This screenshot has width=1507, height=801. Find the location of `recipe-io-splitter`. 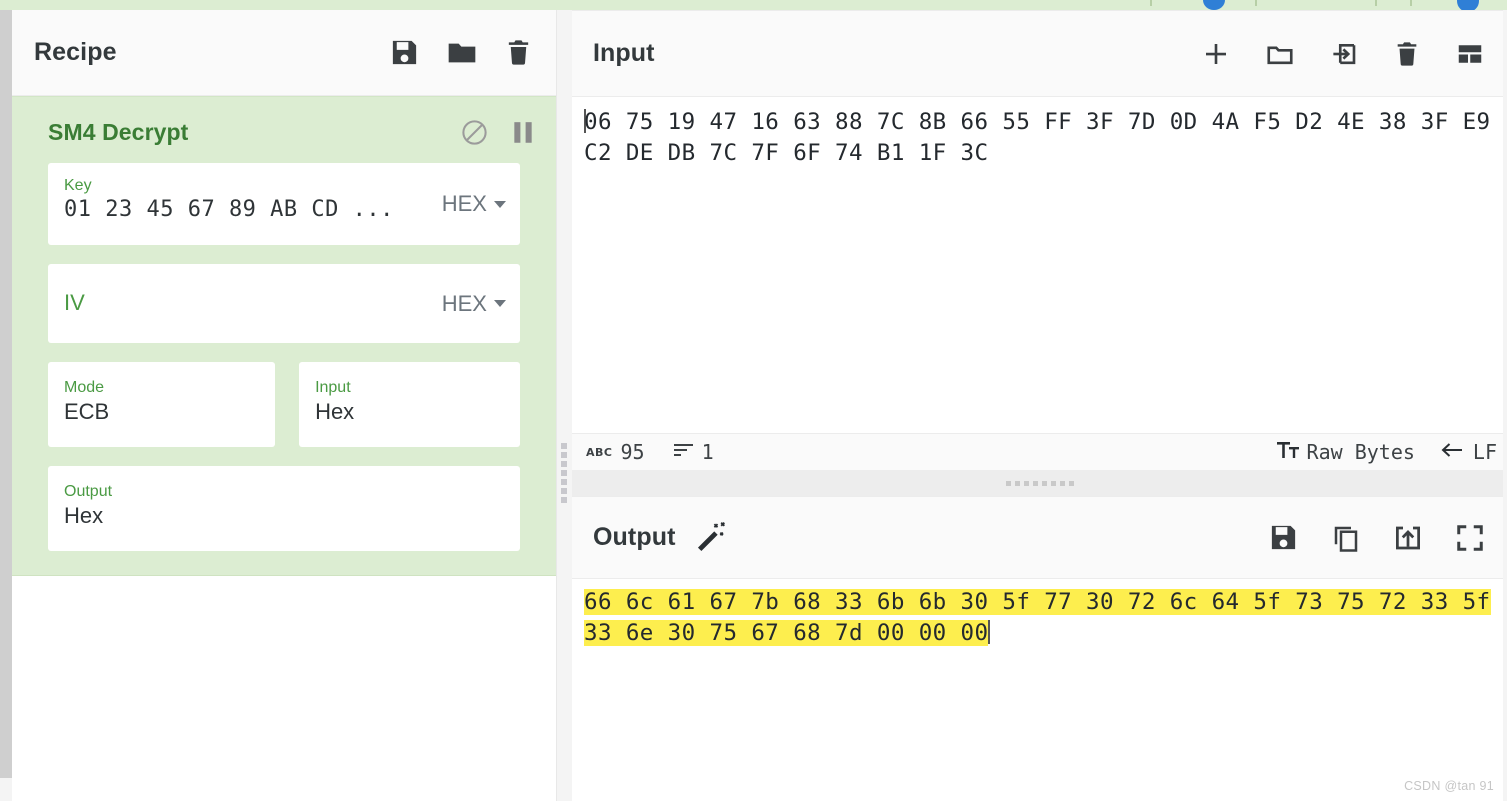

recipe-io-splitter is located at coordinates (564, 405).